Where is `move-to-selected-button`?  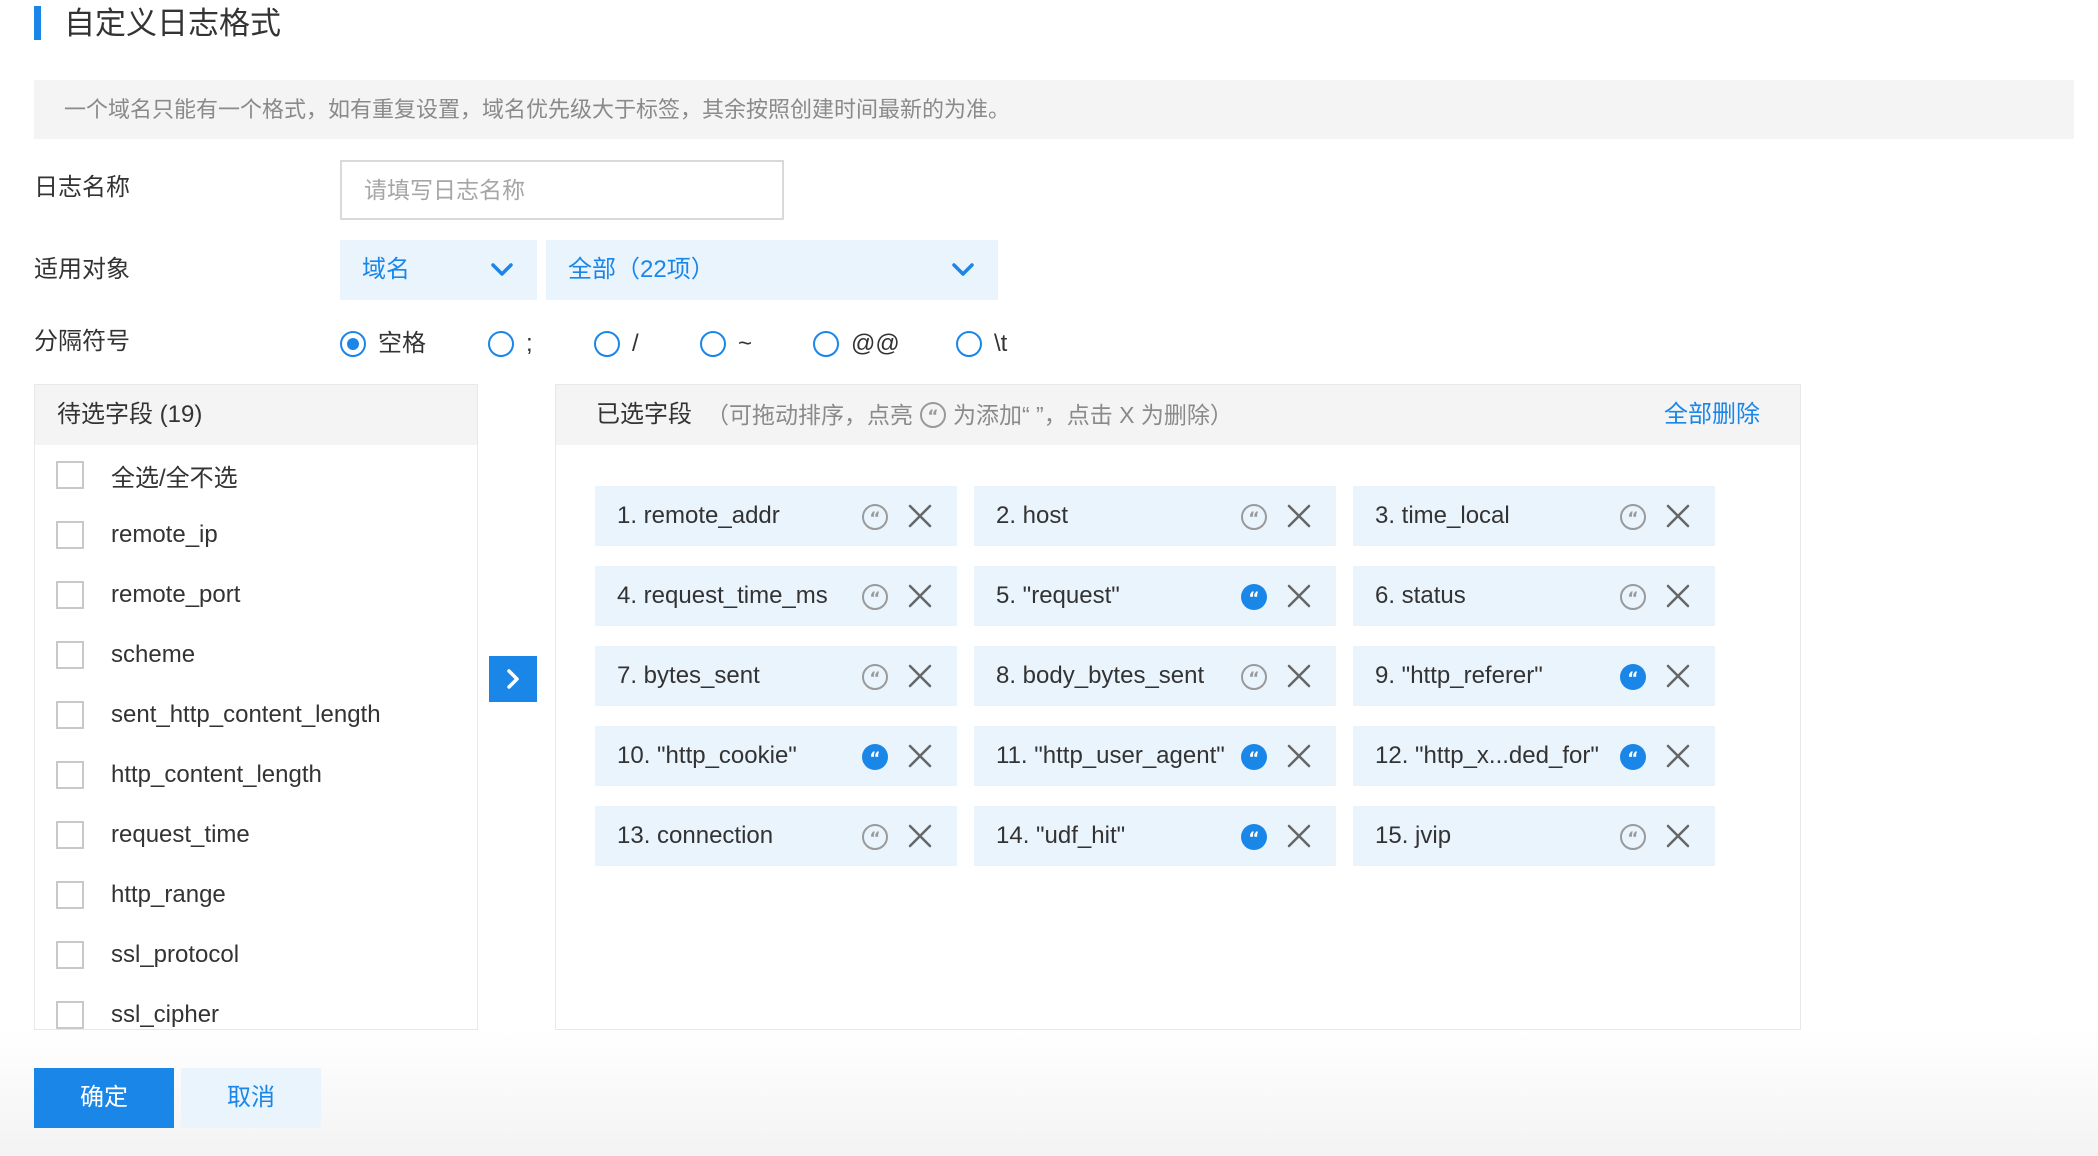 move-to-selected-button is located at coordinates (513, 679).